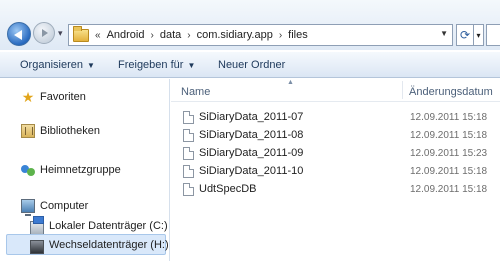  I want to click on sidebar-item-local-drive: Lokaler Datenträger (C:), so click(99, 225).